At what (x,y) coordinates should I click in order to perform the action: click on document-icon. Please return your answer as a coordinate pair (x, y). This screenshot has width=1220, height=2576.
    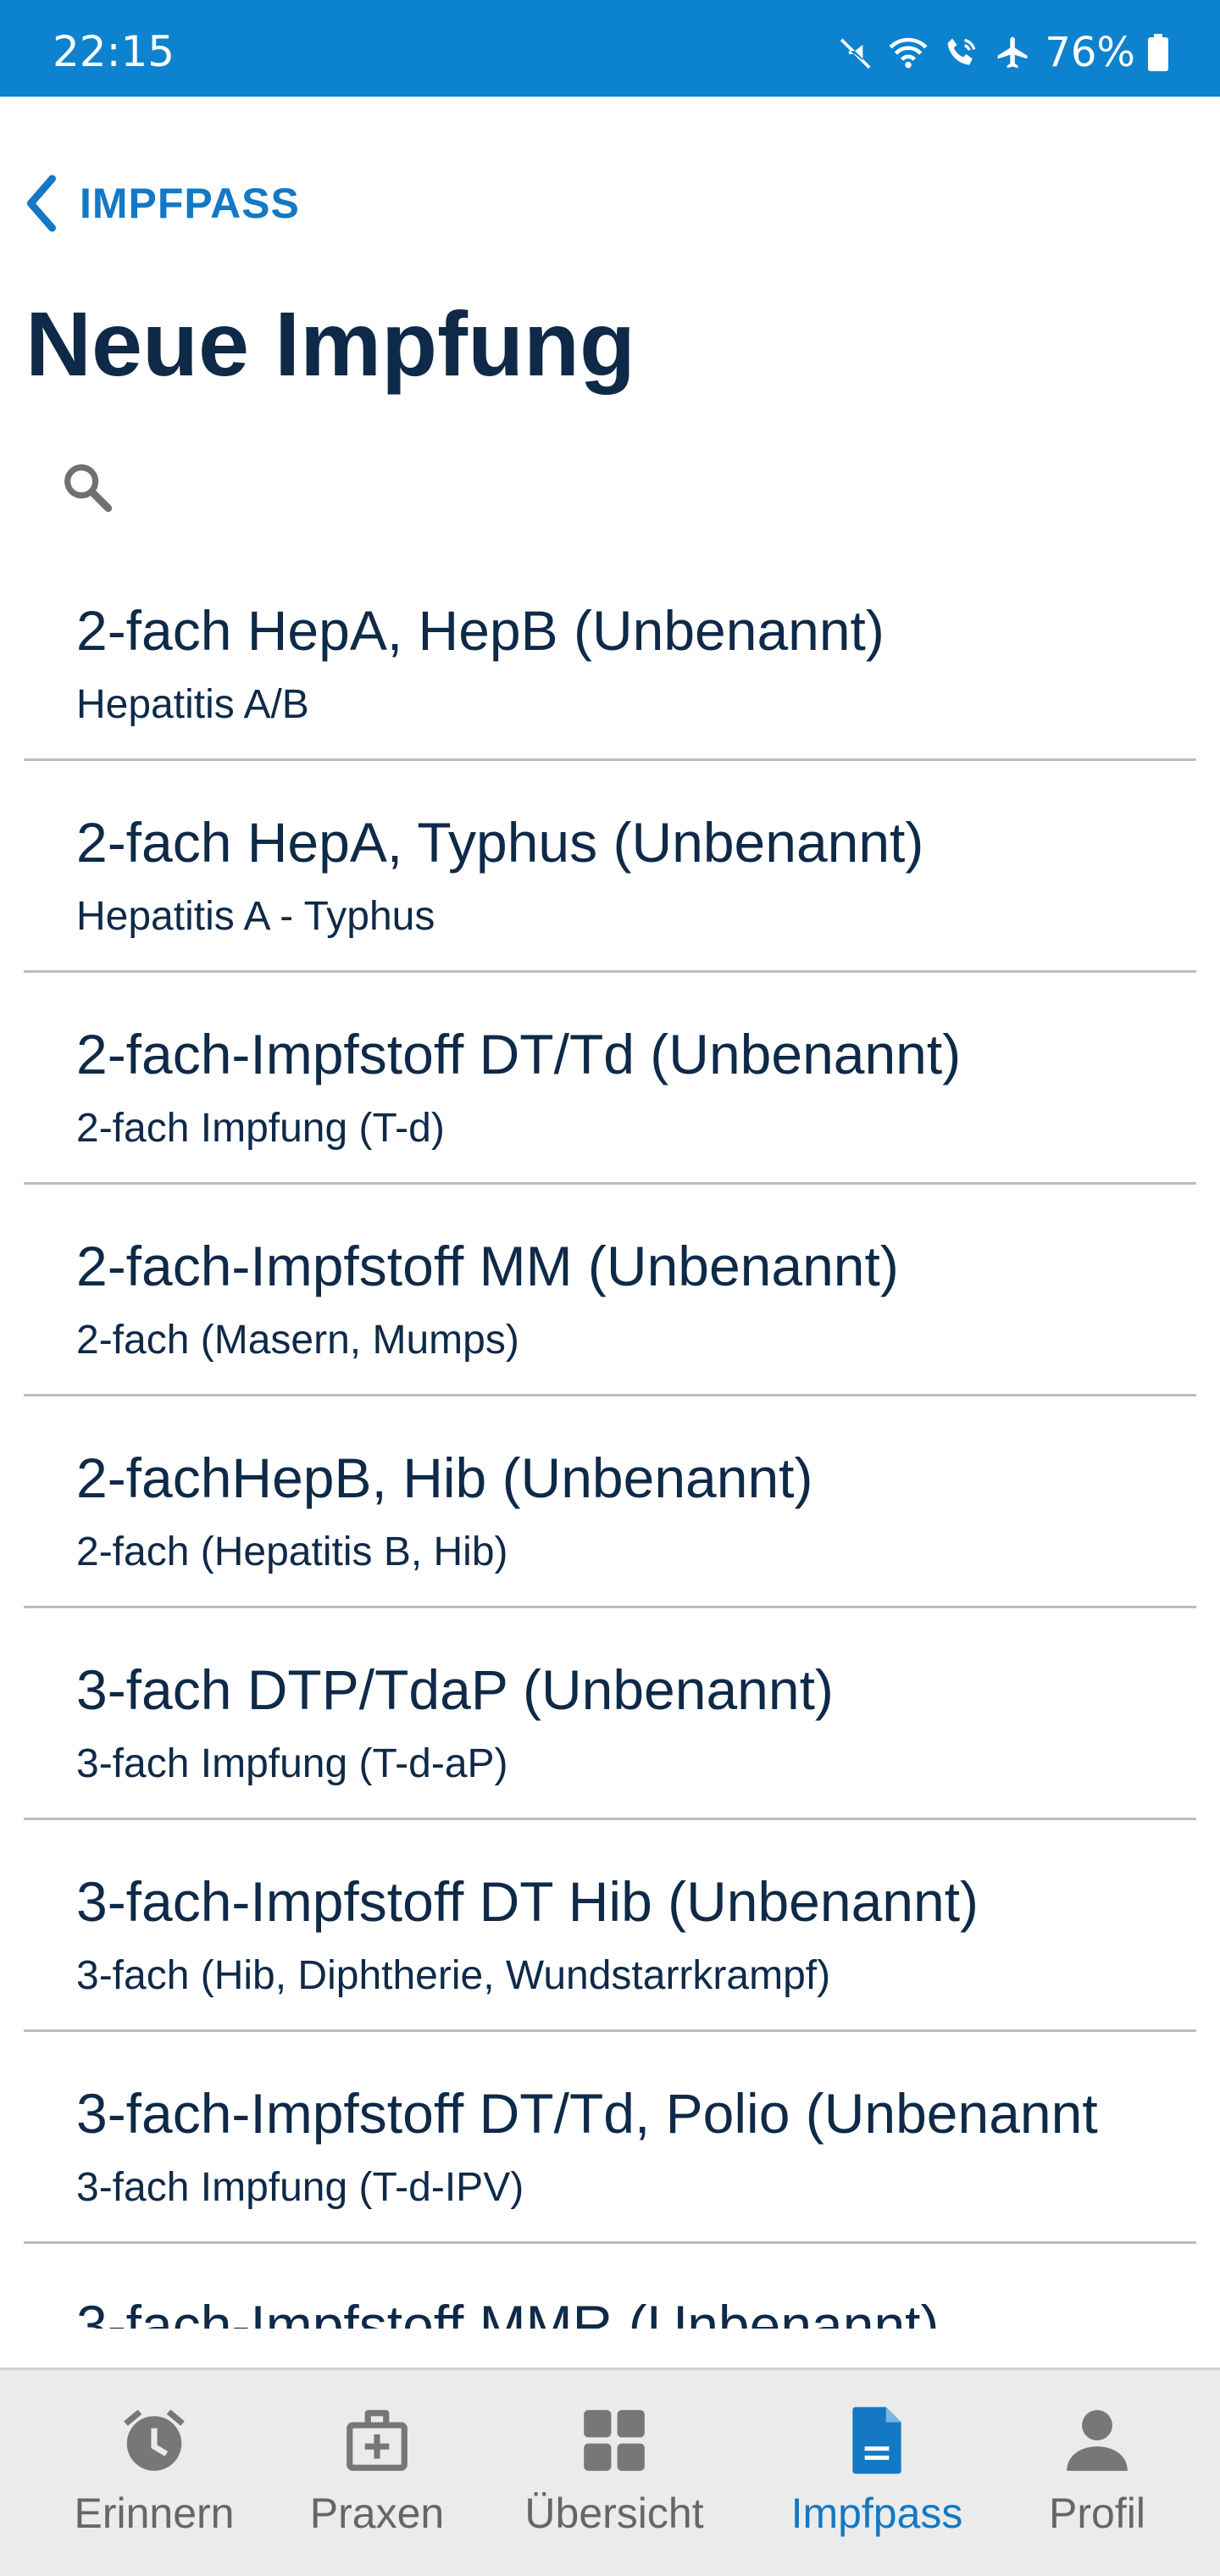
    Looking at the image, I should click on (876, 2440).